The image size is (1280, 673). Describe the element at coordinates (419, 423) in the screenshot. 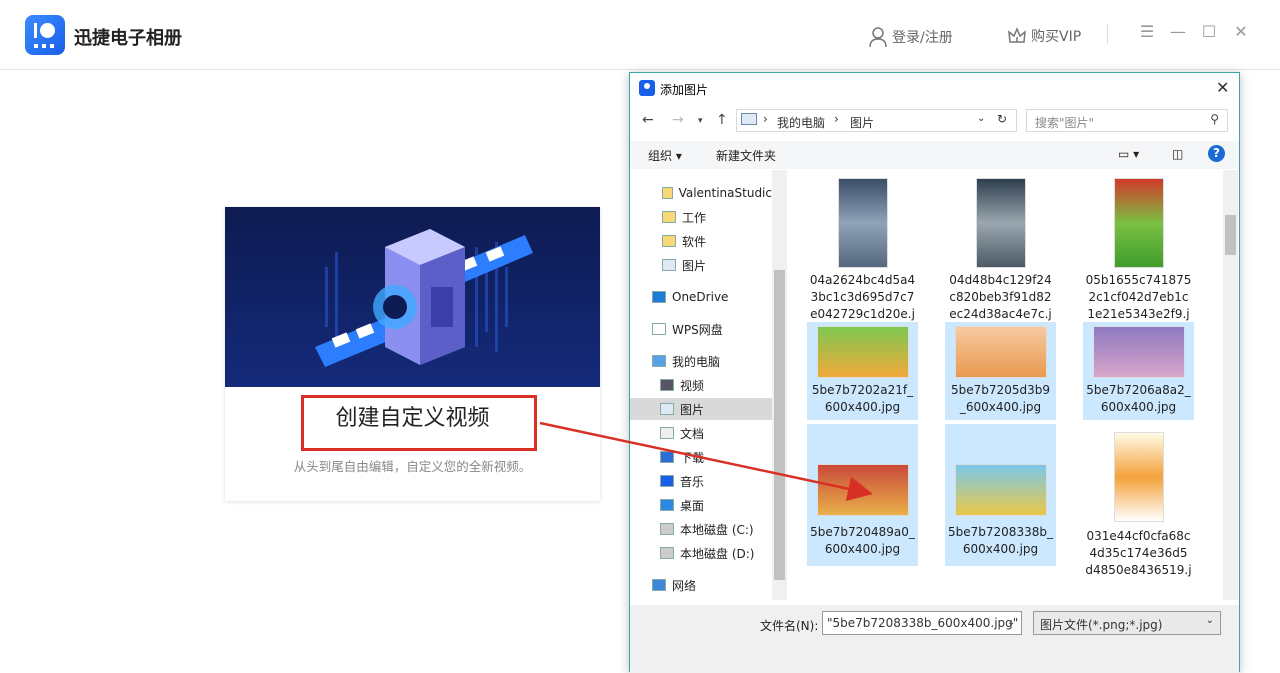

I see `annotation-highlight-box` at that location.